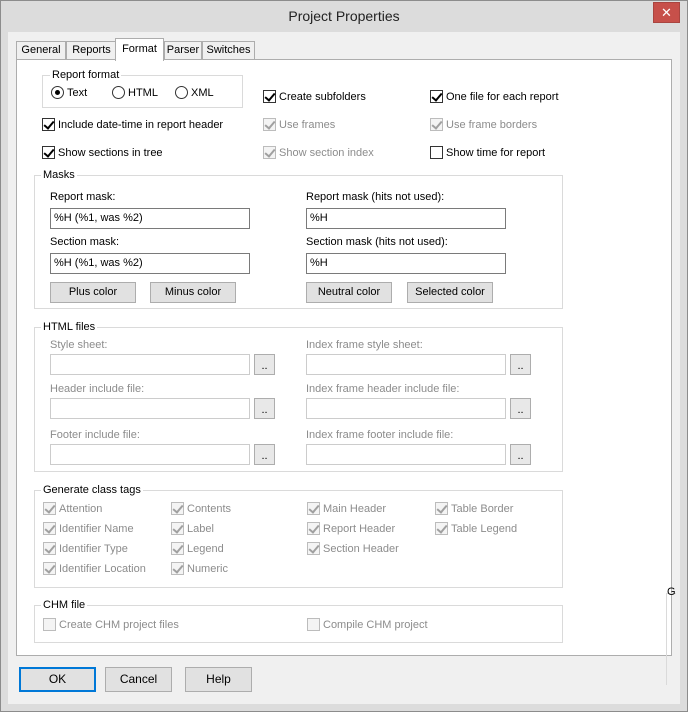  I want to click on tag-contents-checkbox: Contents, so click(201, 509).